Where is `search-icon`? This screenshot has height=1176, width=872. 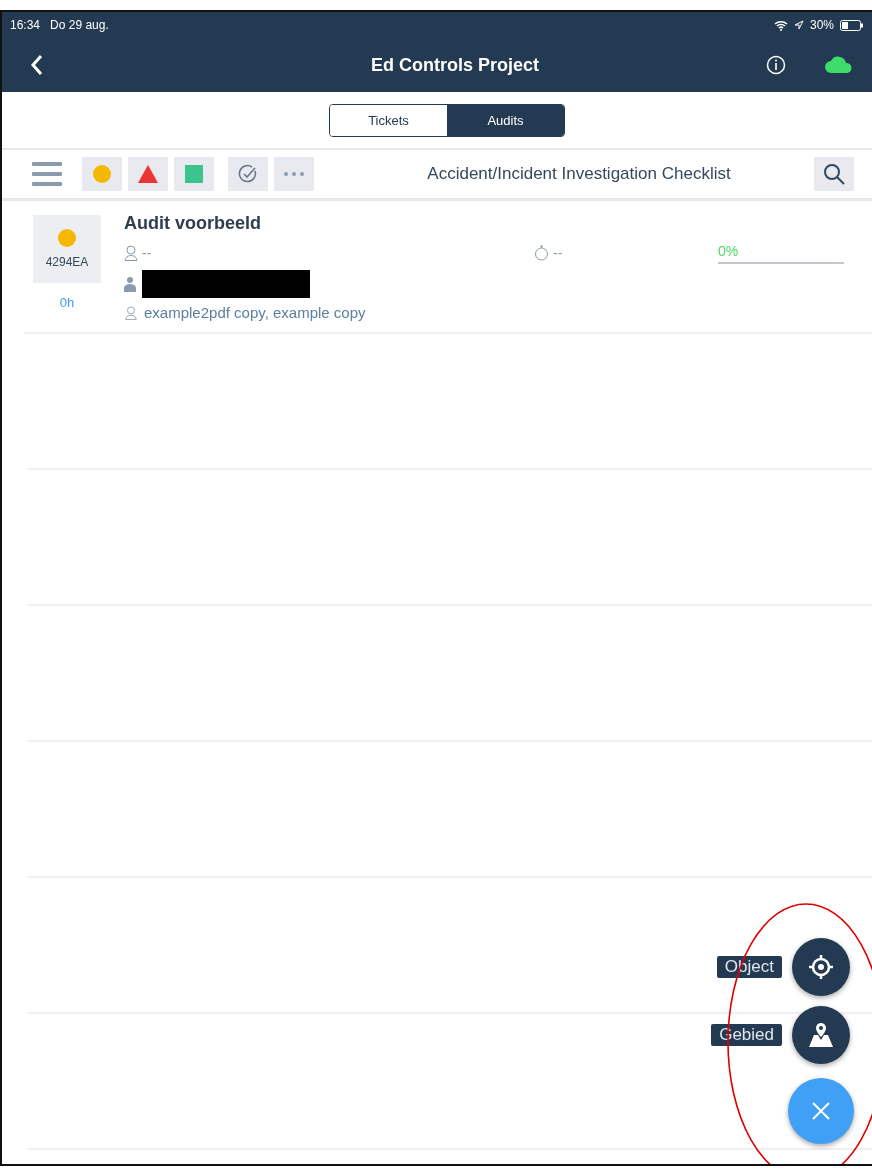 search-icon is located at coordinates (834, 174).